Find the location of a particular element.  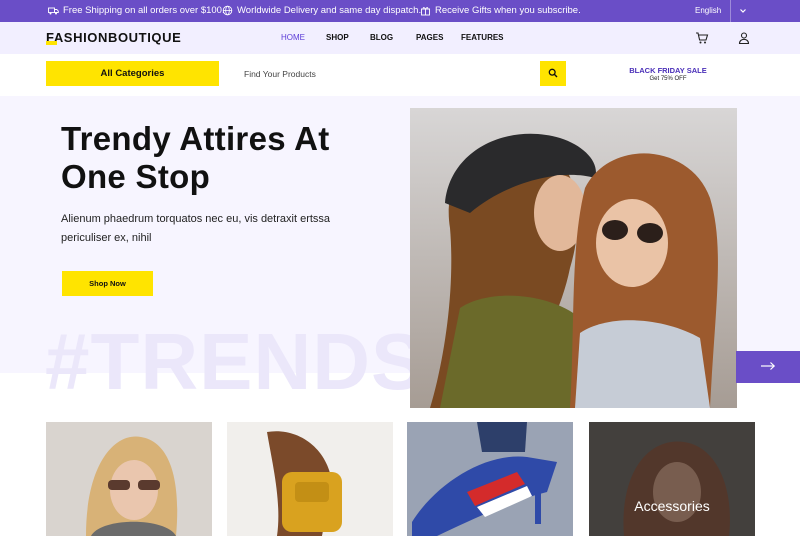

nav-item-blog: BLOG is located at coordinates (381, 37).